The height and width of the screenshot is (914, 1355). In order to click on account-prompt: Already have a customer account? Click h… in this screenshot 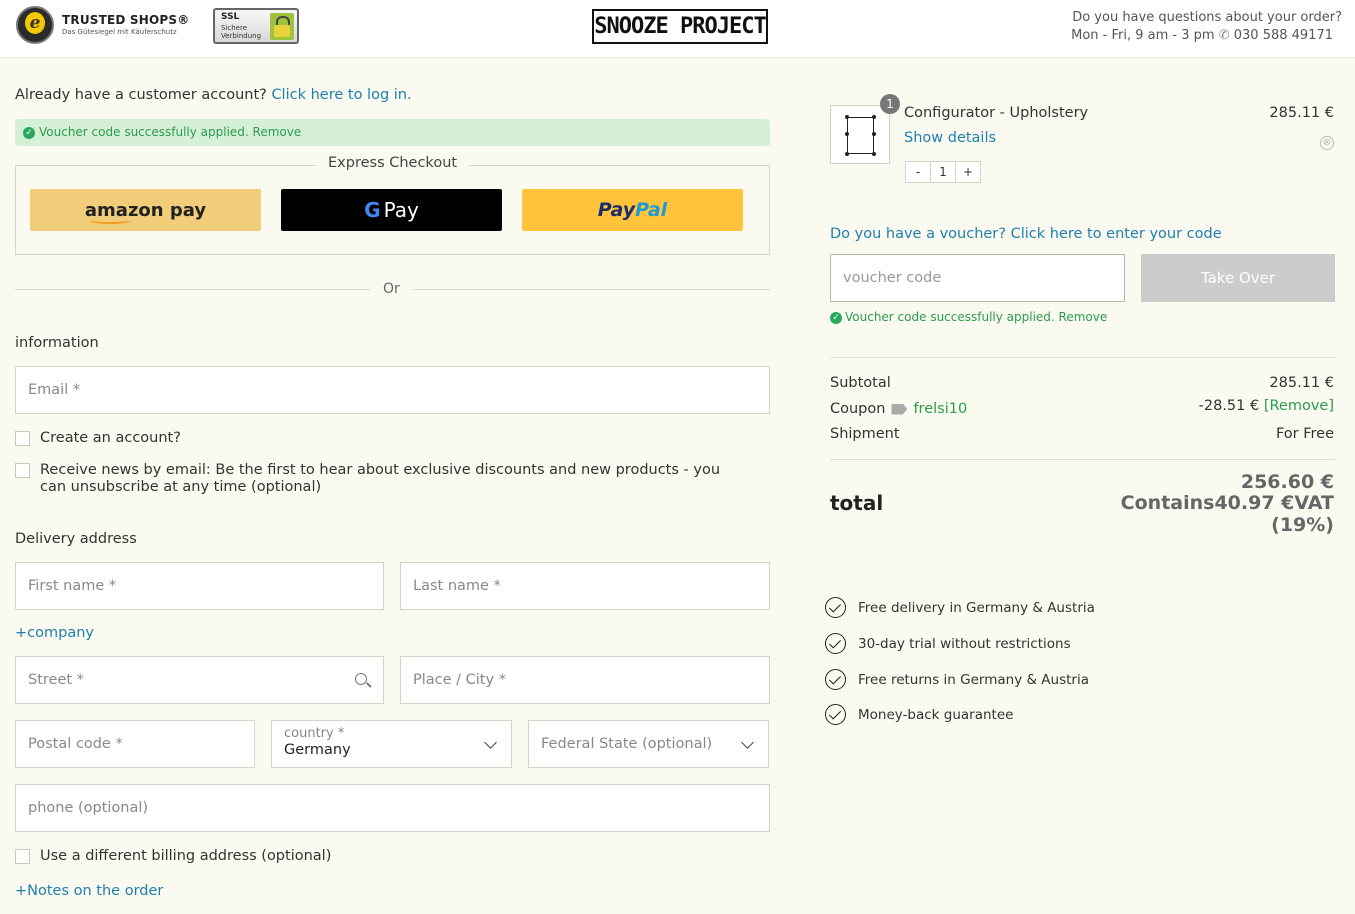, I will do `click(213, 95)`.